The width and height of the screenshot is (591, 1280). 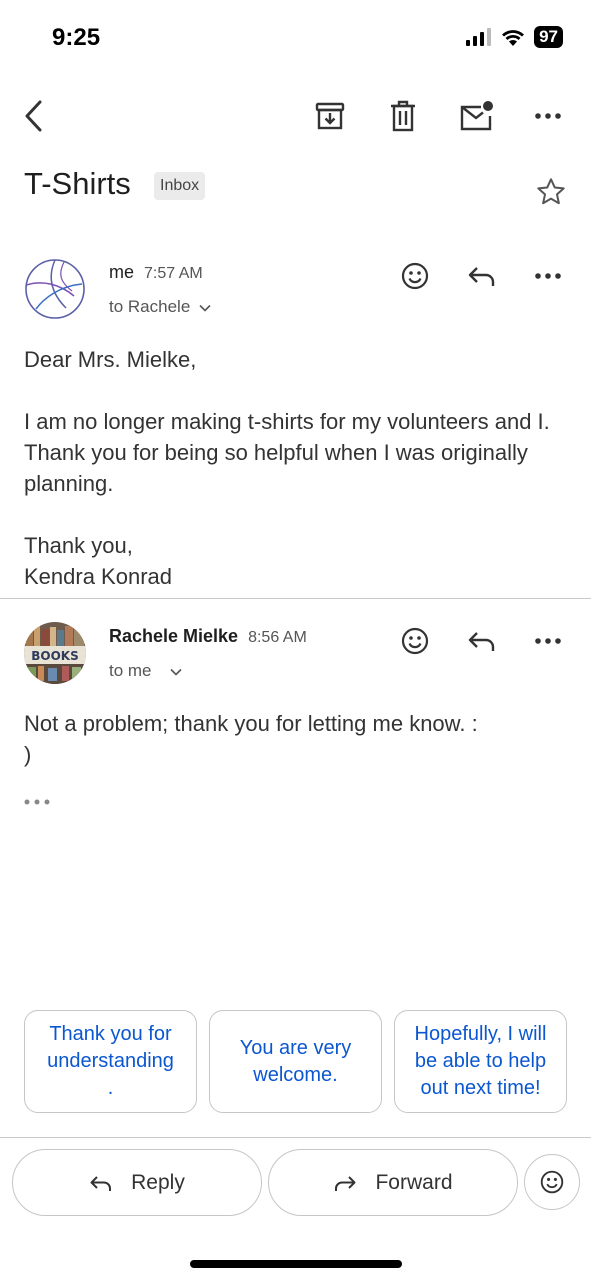 I want to click on trash-icon, so click(x=403, y=116).